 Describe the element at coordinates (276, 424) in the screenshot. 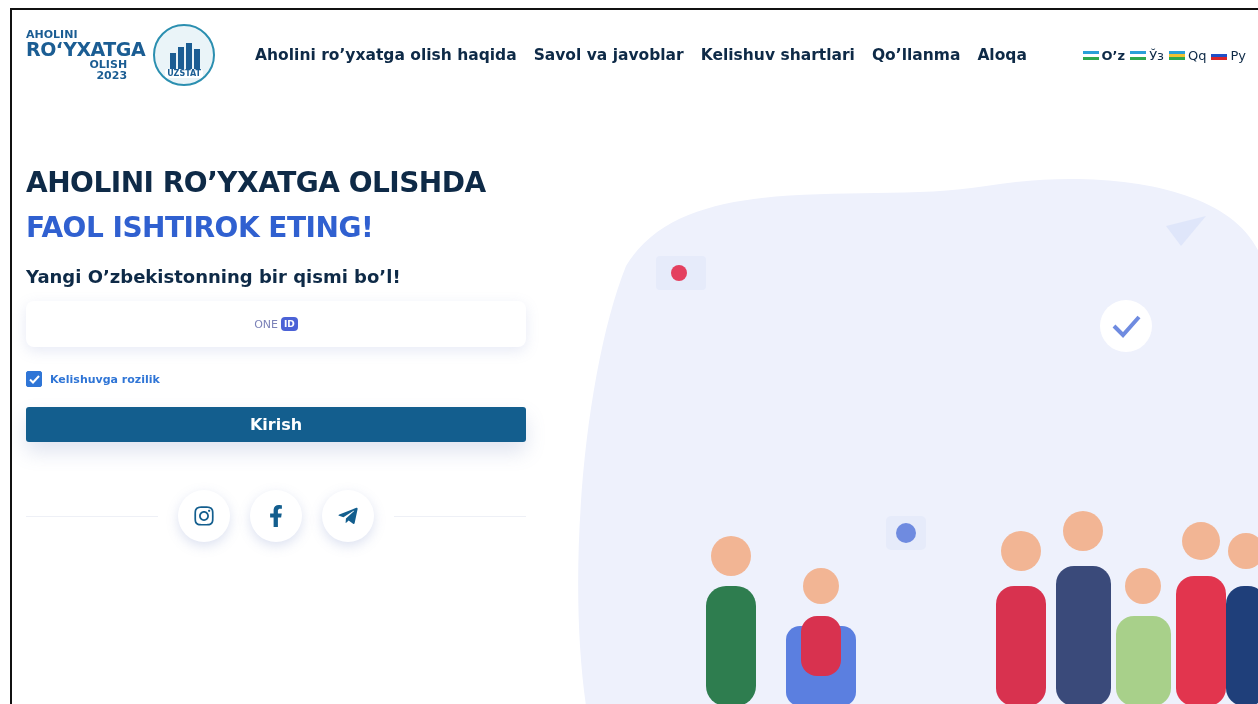

I see `login-button: Kirish` at that location.